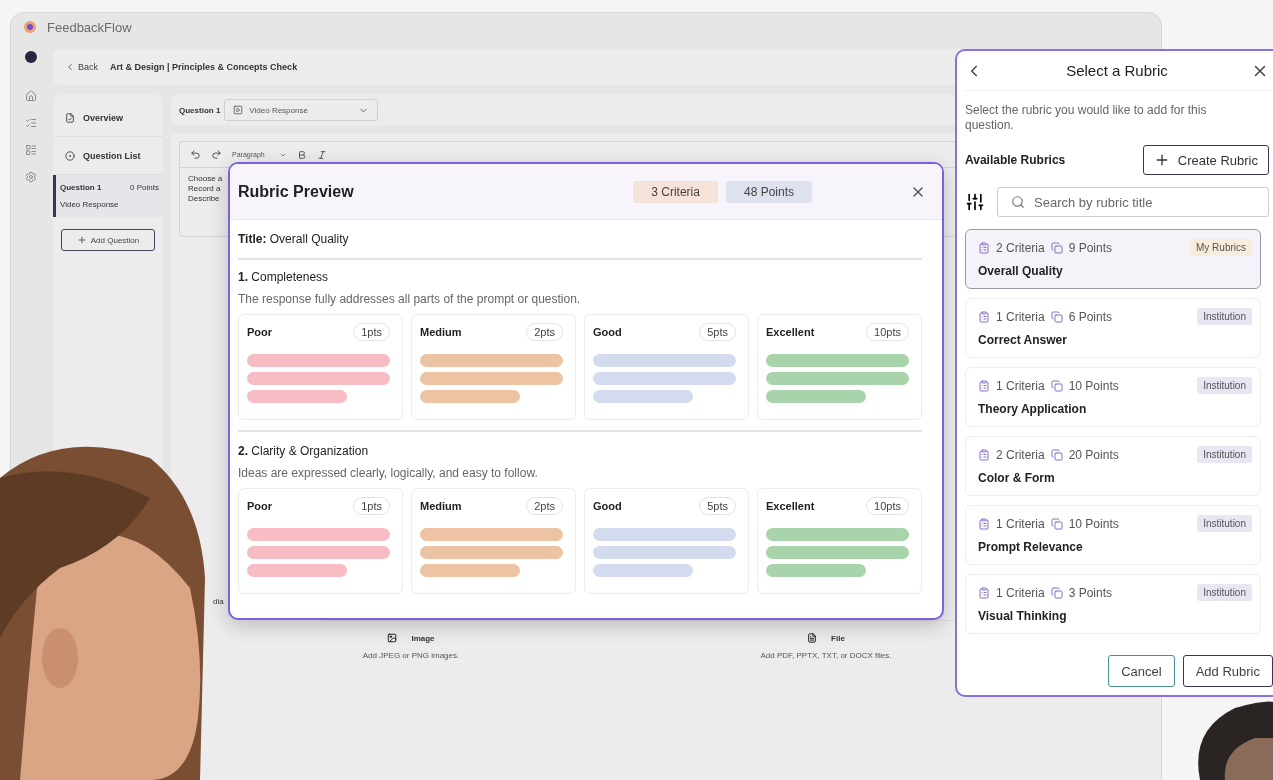  Describe the element at coordinates (1133, 202) in the screenshot. I see `search-field: Search by rubric title` at that location.